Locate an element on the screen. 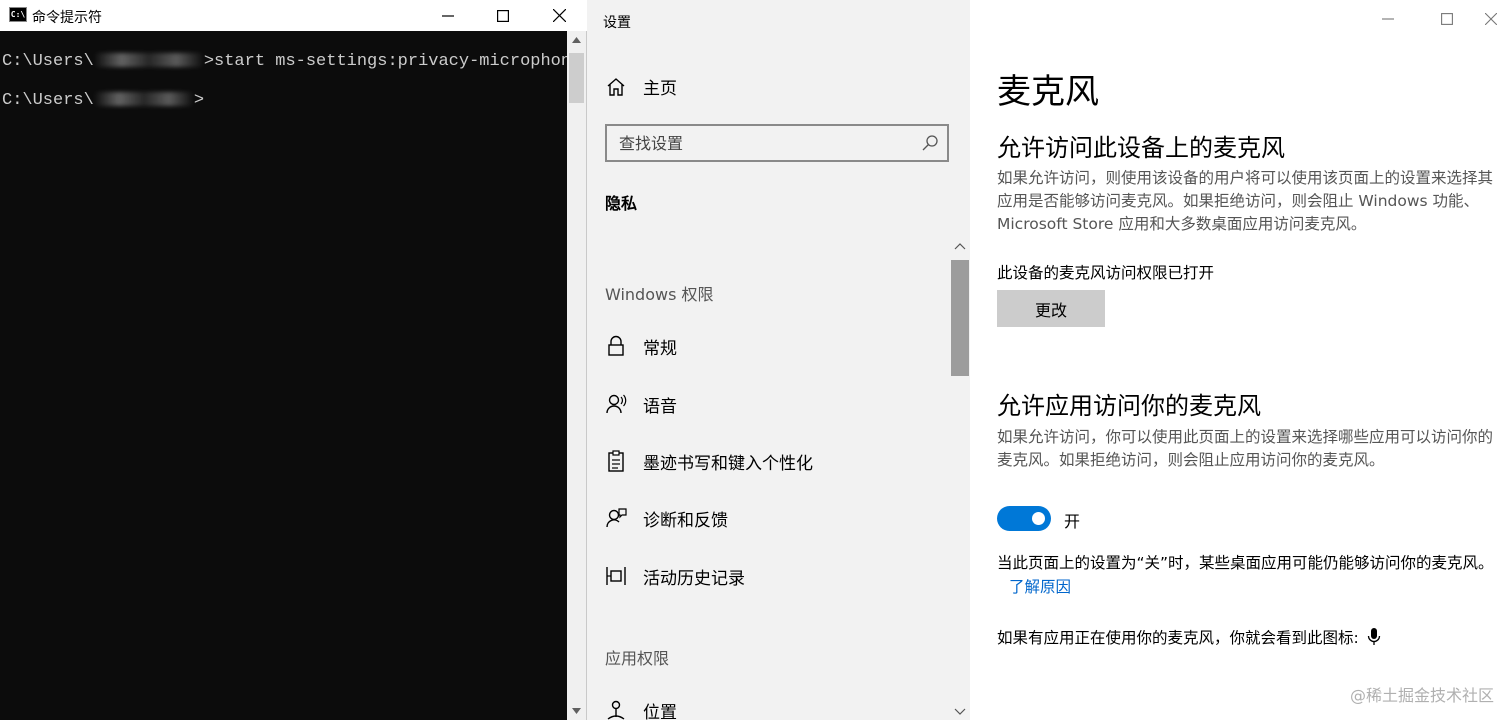 The width and height of the screenshot is (1512, 720). cmd-app-icon: C:\ is located at coordinates (18, 14).